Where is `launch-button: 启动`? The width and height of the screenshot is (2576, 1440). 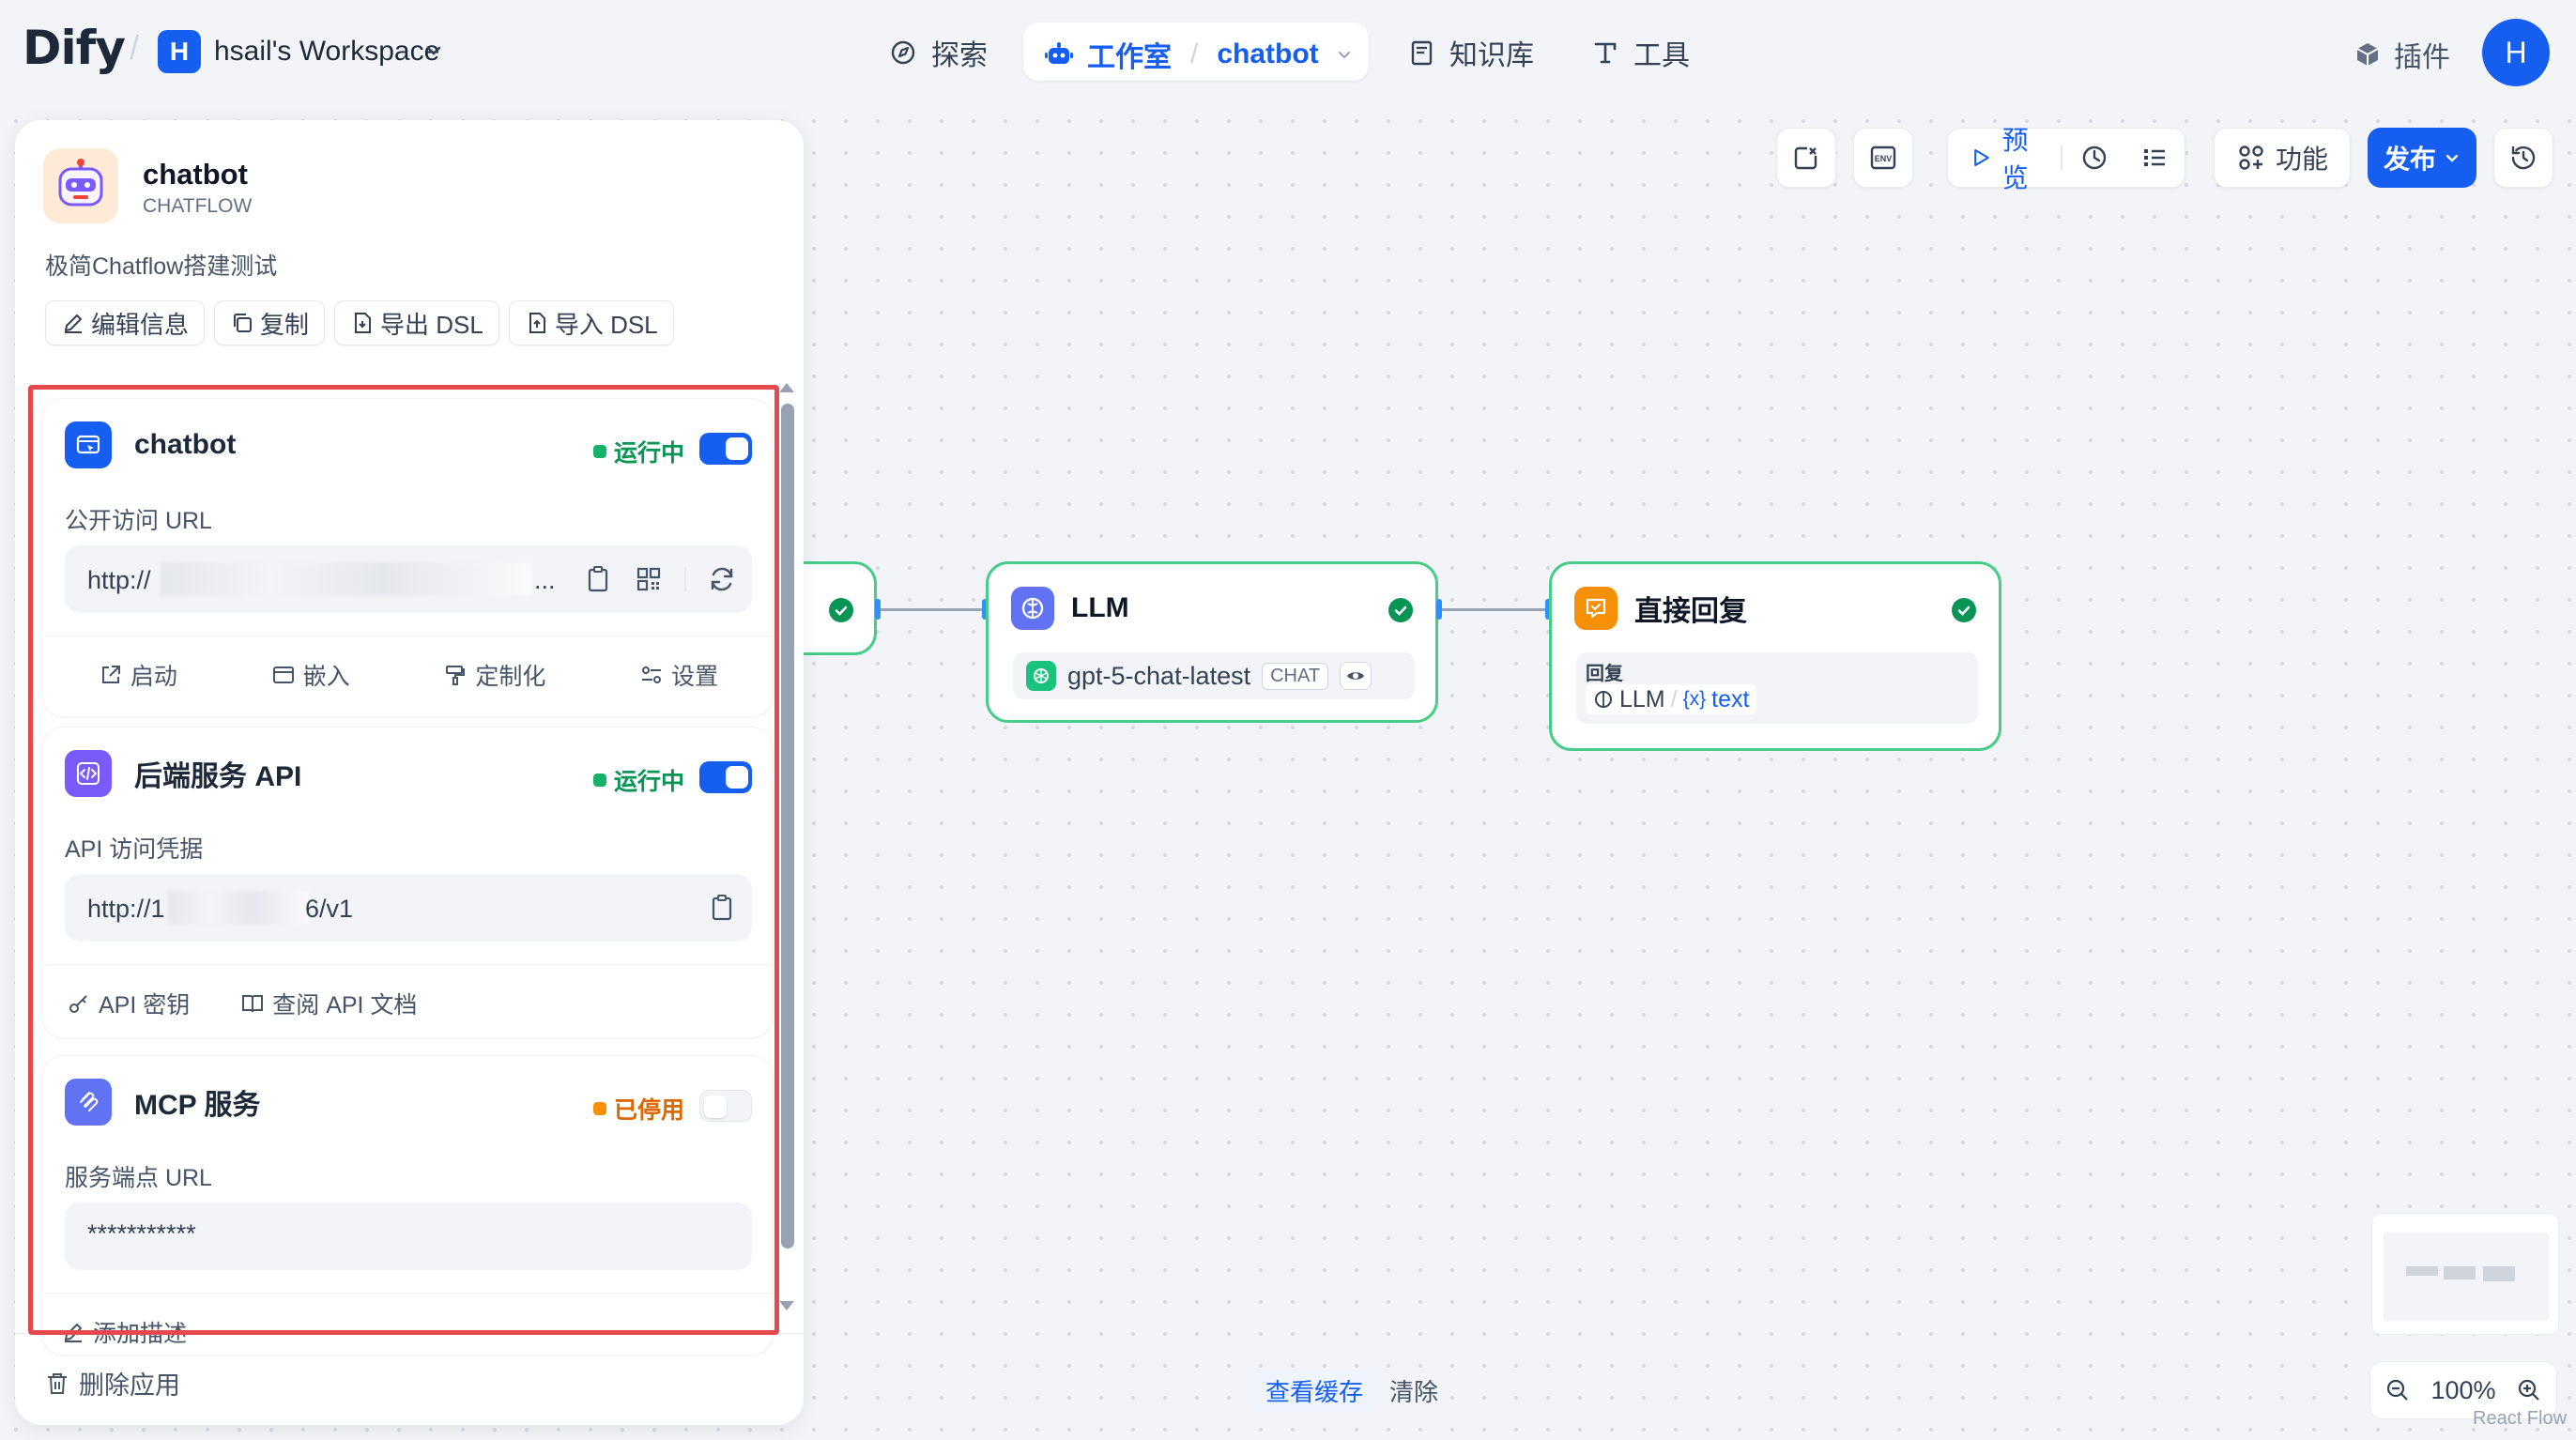 launch-button: 启动 is located at coordinates (138, 675).